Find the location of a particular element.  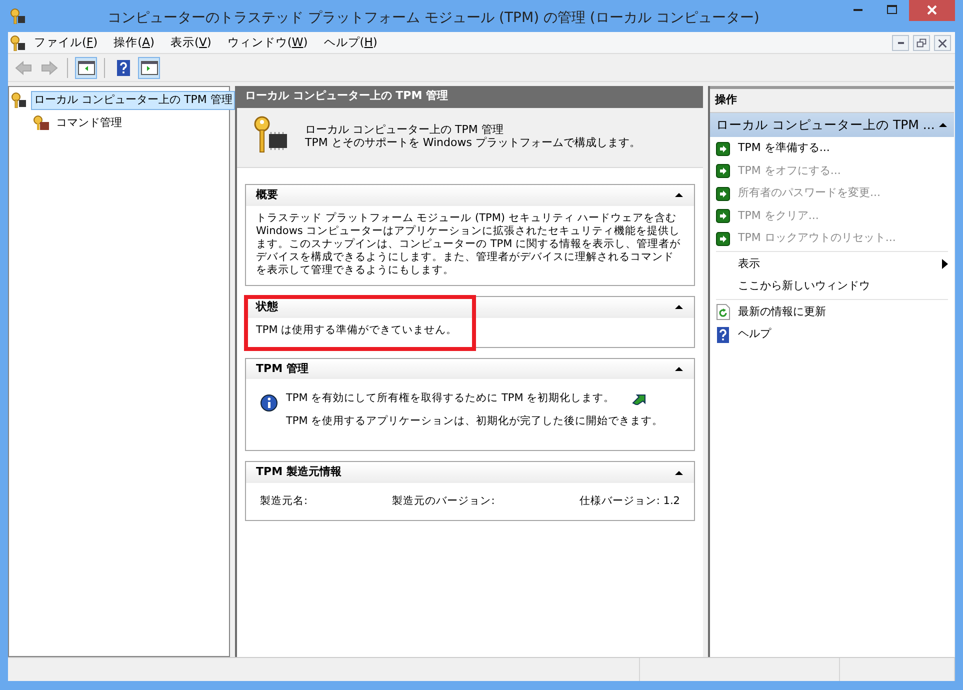

mdi-restore-button is located at coordinates (921, 42).